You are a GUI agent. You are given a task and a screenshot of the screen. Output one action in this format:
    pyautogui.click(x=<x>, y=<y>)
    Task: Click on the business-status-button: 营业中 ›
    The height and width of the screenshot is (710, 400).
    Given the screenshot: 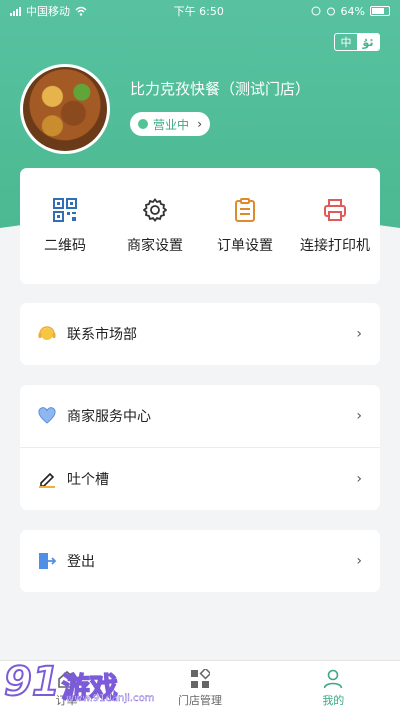 What is the action you would take?
    pyautogui.click(x=170, y=124)
    